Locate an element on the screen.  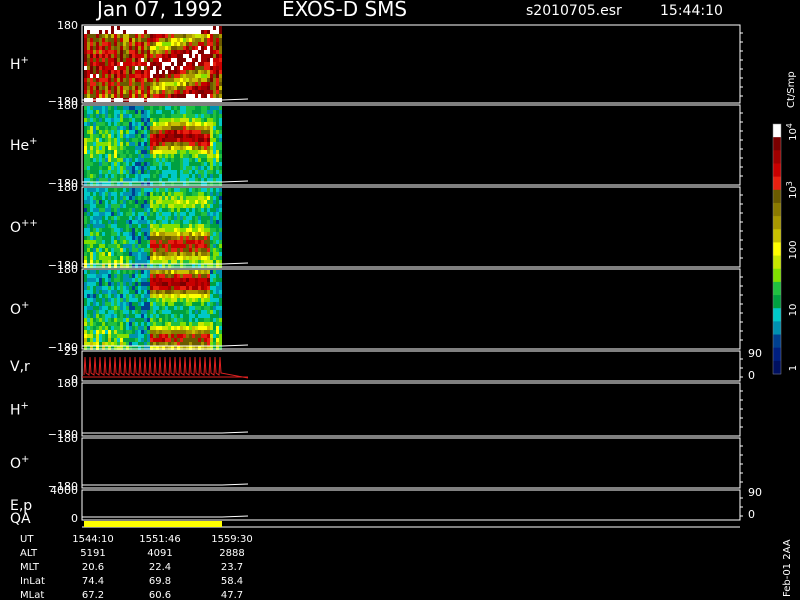
colorbar-segment is located at coordinates (777, 328).